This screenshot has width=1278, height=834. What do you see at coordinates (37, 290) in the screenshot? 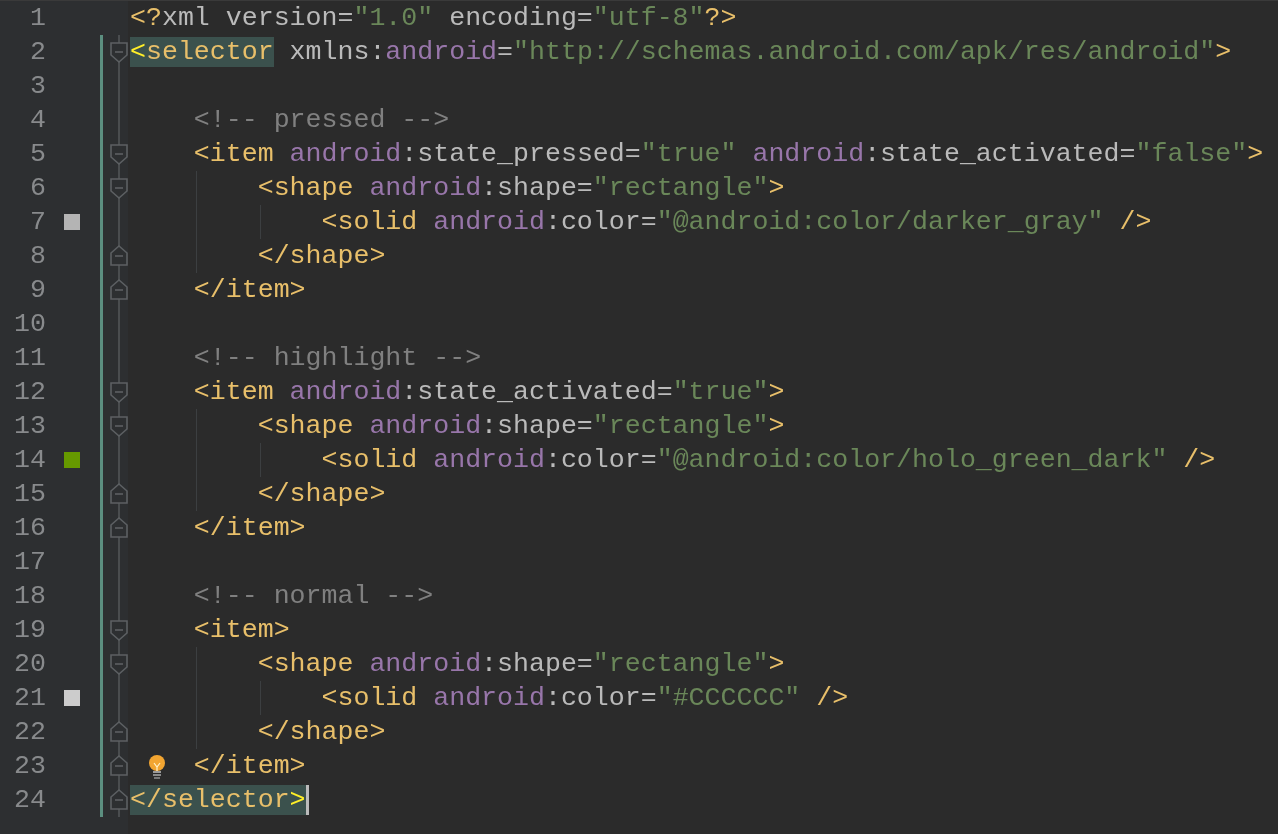
I see `line-number: 9` at bounding box center [37, 290].